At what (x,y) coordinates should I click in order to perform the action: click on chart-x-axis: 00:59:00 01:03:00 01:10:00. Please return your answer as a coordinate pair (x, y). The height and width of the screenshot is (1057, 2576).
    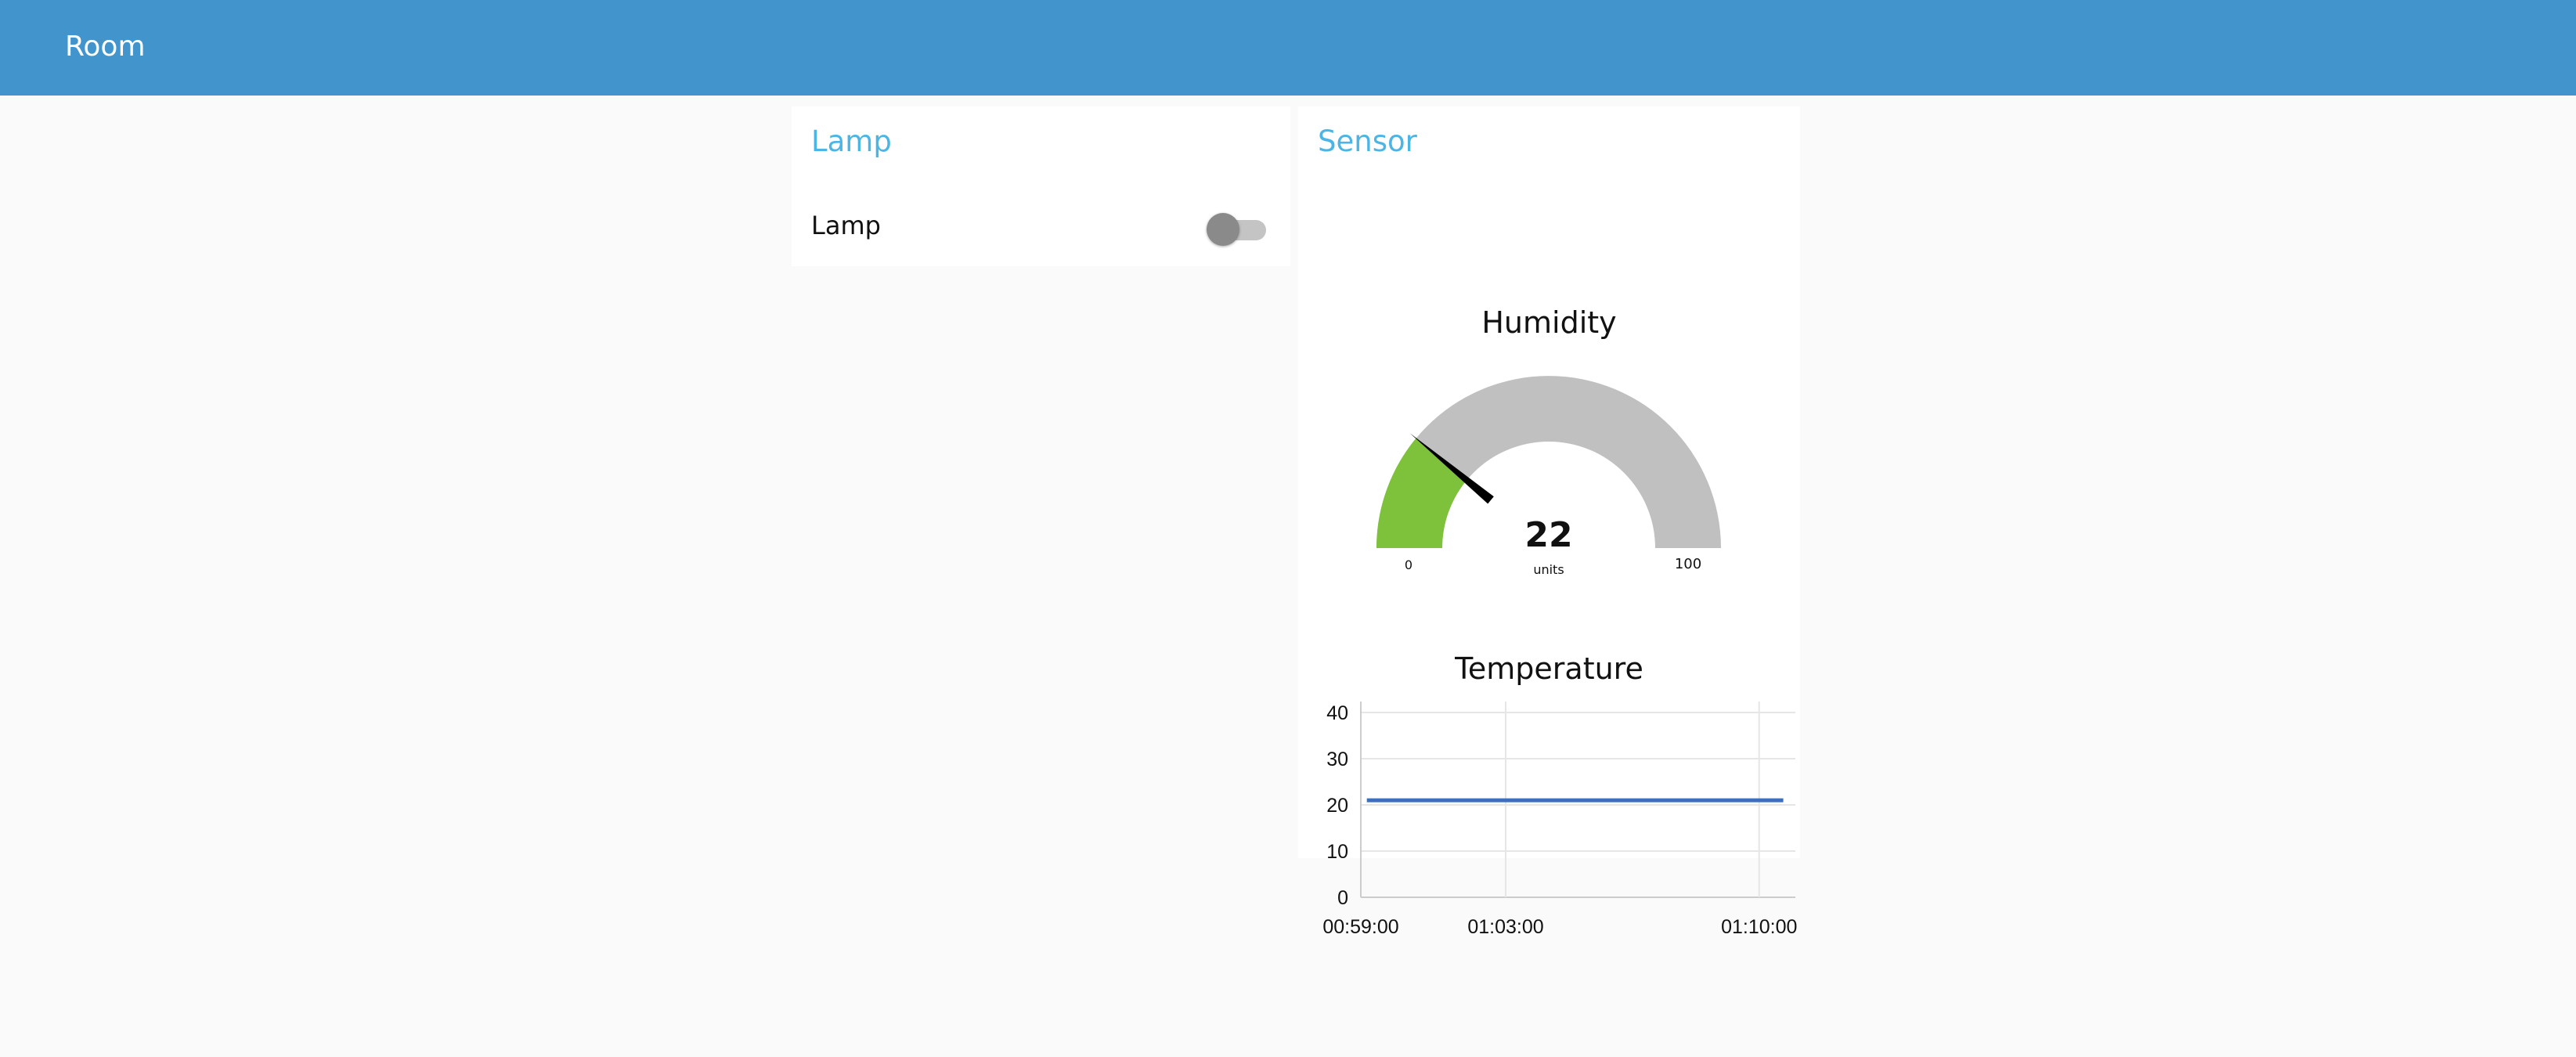
    Looking at the image, I should click on (1559, 926).